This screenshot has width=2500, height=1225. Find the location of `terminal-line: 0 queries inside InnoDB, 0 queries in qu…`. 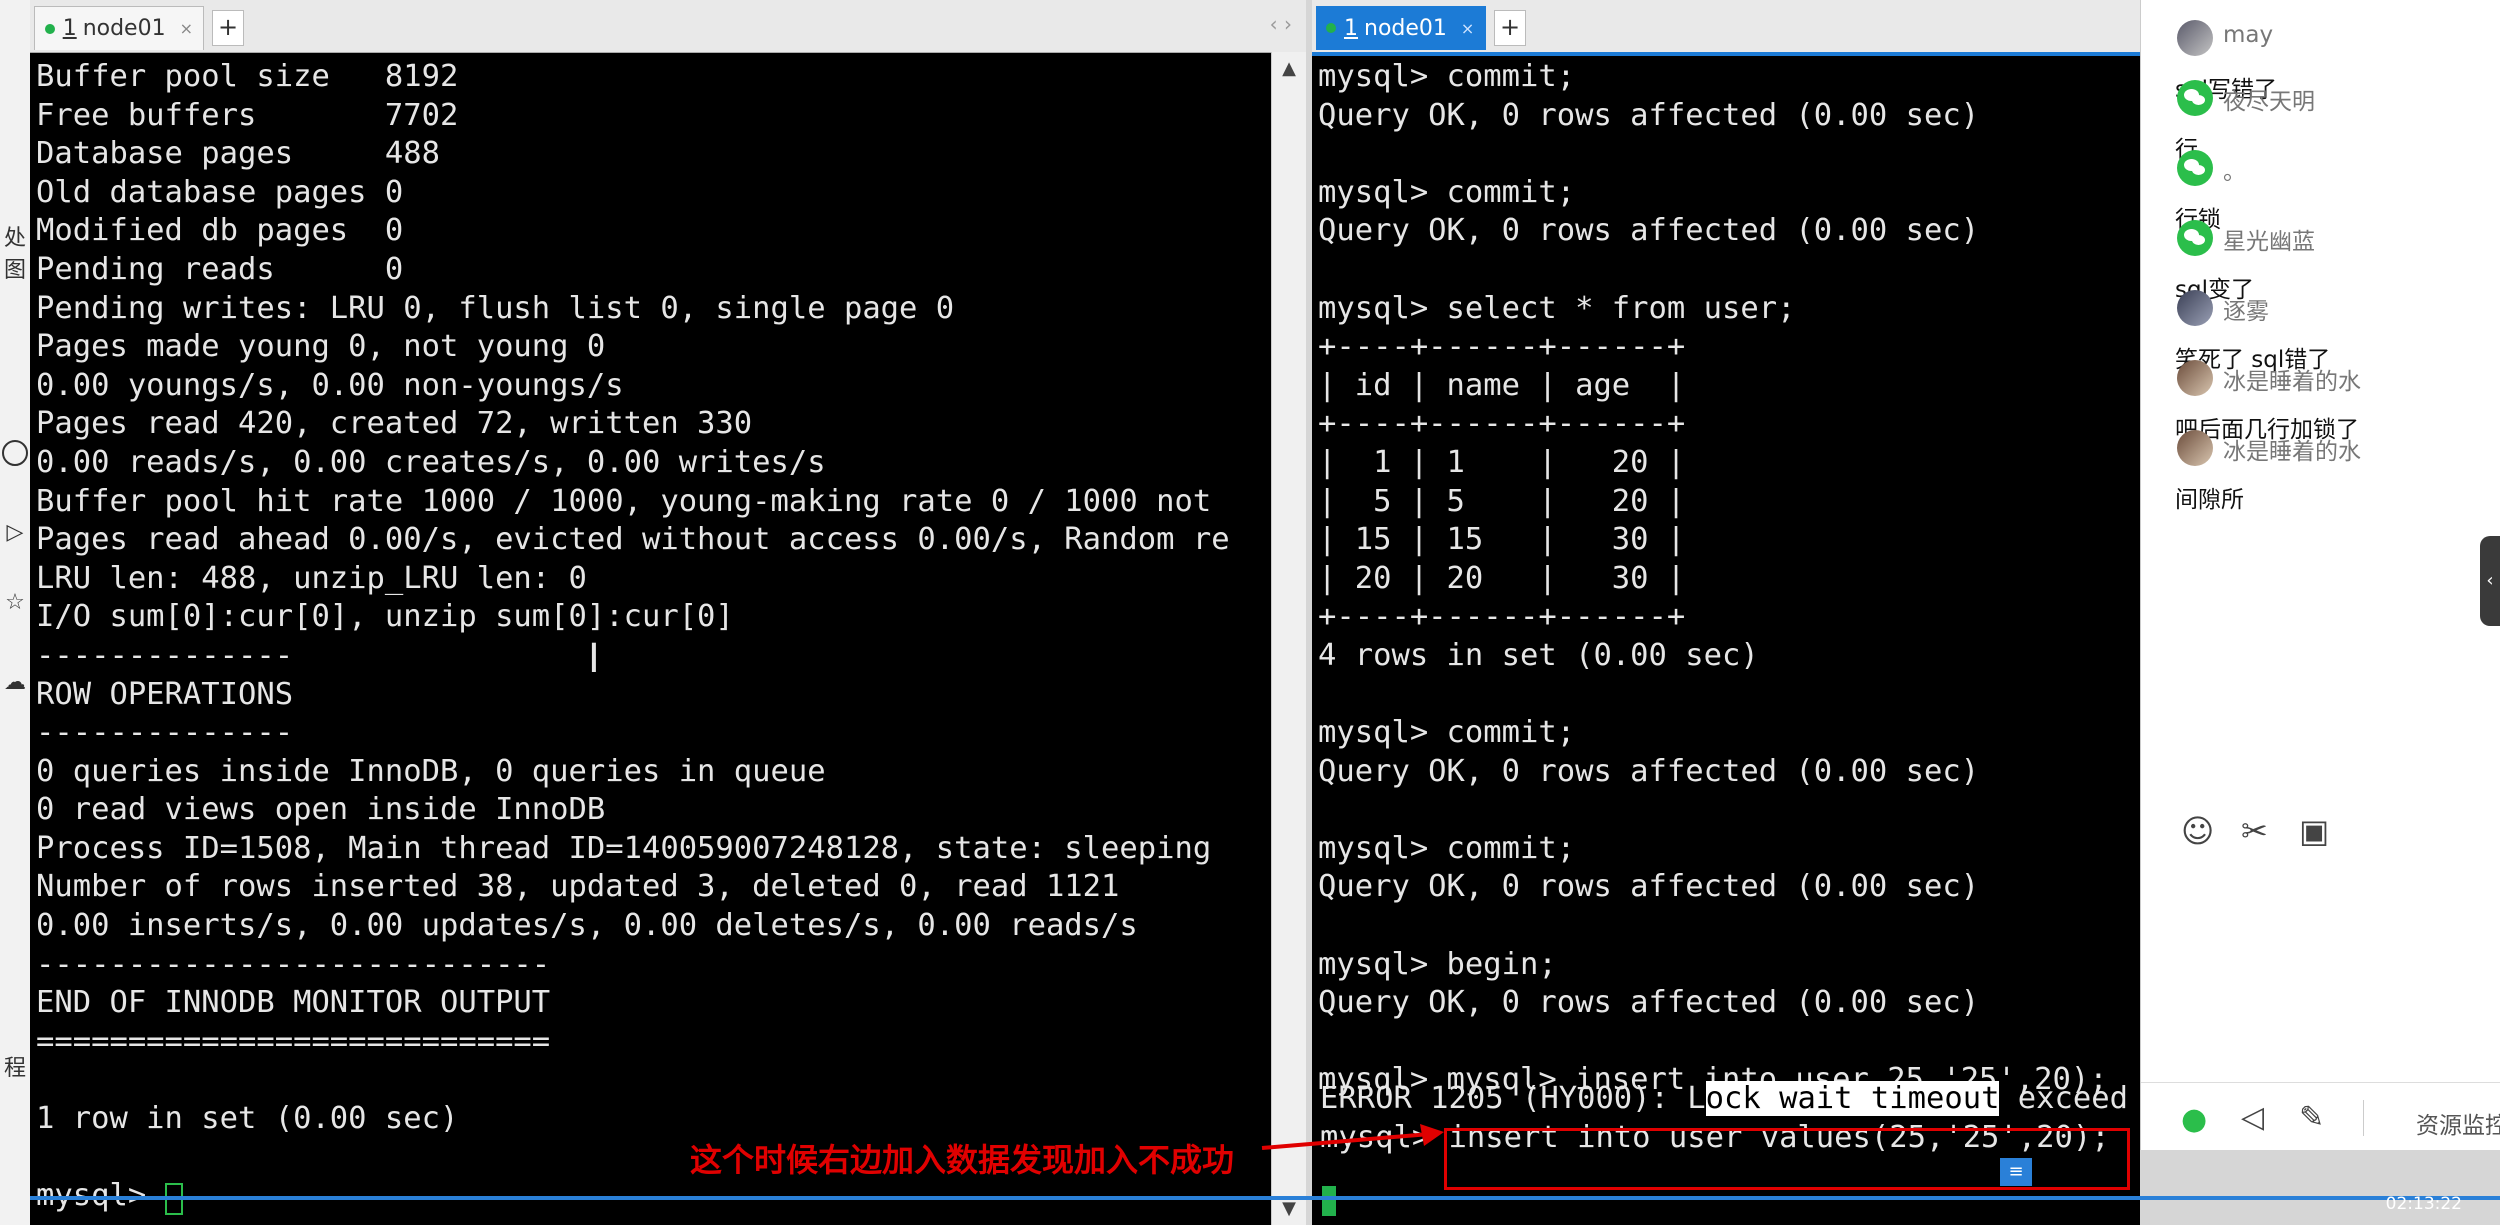

terminal-line: 0 queries inside InnoDB, 0 queries in qu… is located at coordinates (431, 771).